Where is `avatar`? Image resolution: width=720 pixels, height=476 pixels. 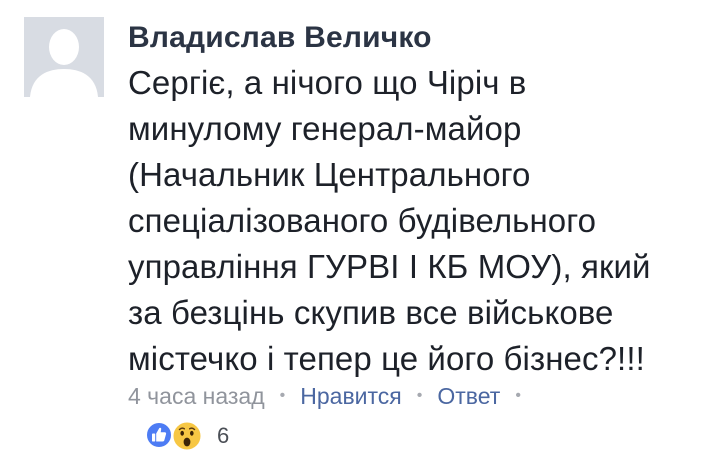 avatar is located at coordinates (64, 57).